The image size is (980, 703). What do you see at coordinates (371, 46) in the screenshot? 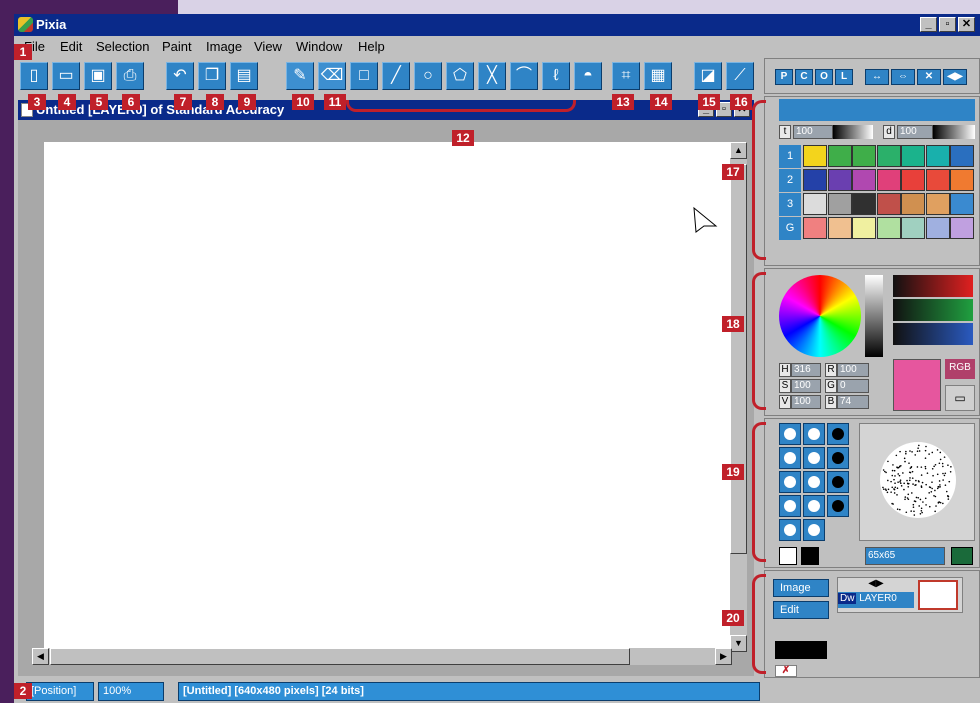
I see `menu-help: Help` at bounding box center [371, 46].